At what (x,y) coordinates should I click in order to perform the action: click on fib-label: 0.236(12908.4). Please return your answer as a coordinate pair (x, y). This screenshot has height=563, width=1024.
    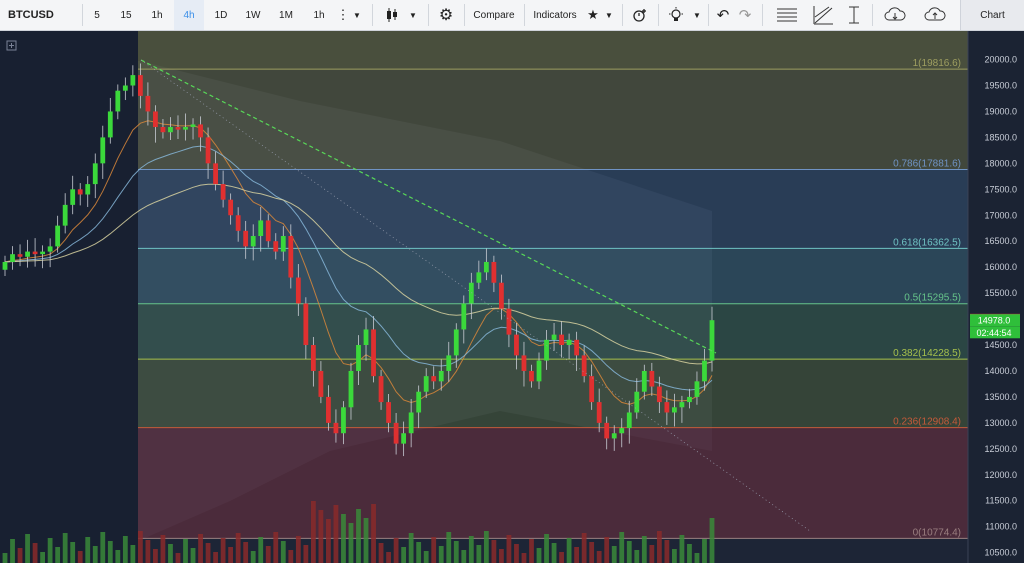
    Looking at the image, I should click on (927, 422).